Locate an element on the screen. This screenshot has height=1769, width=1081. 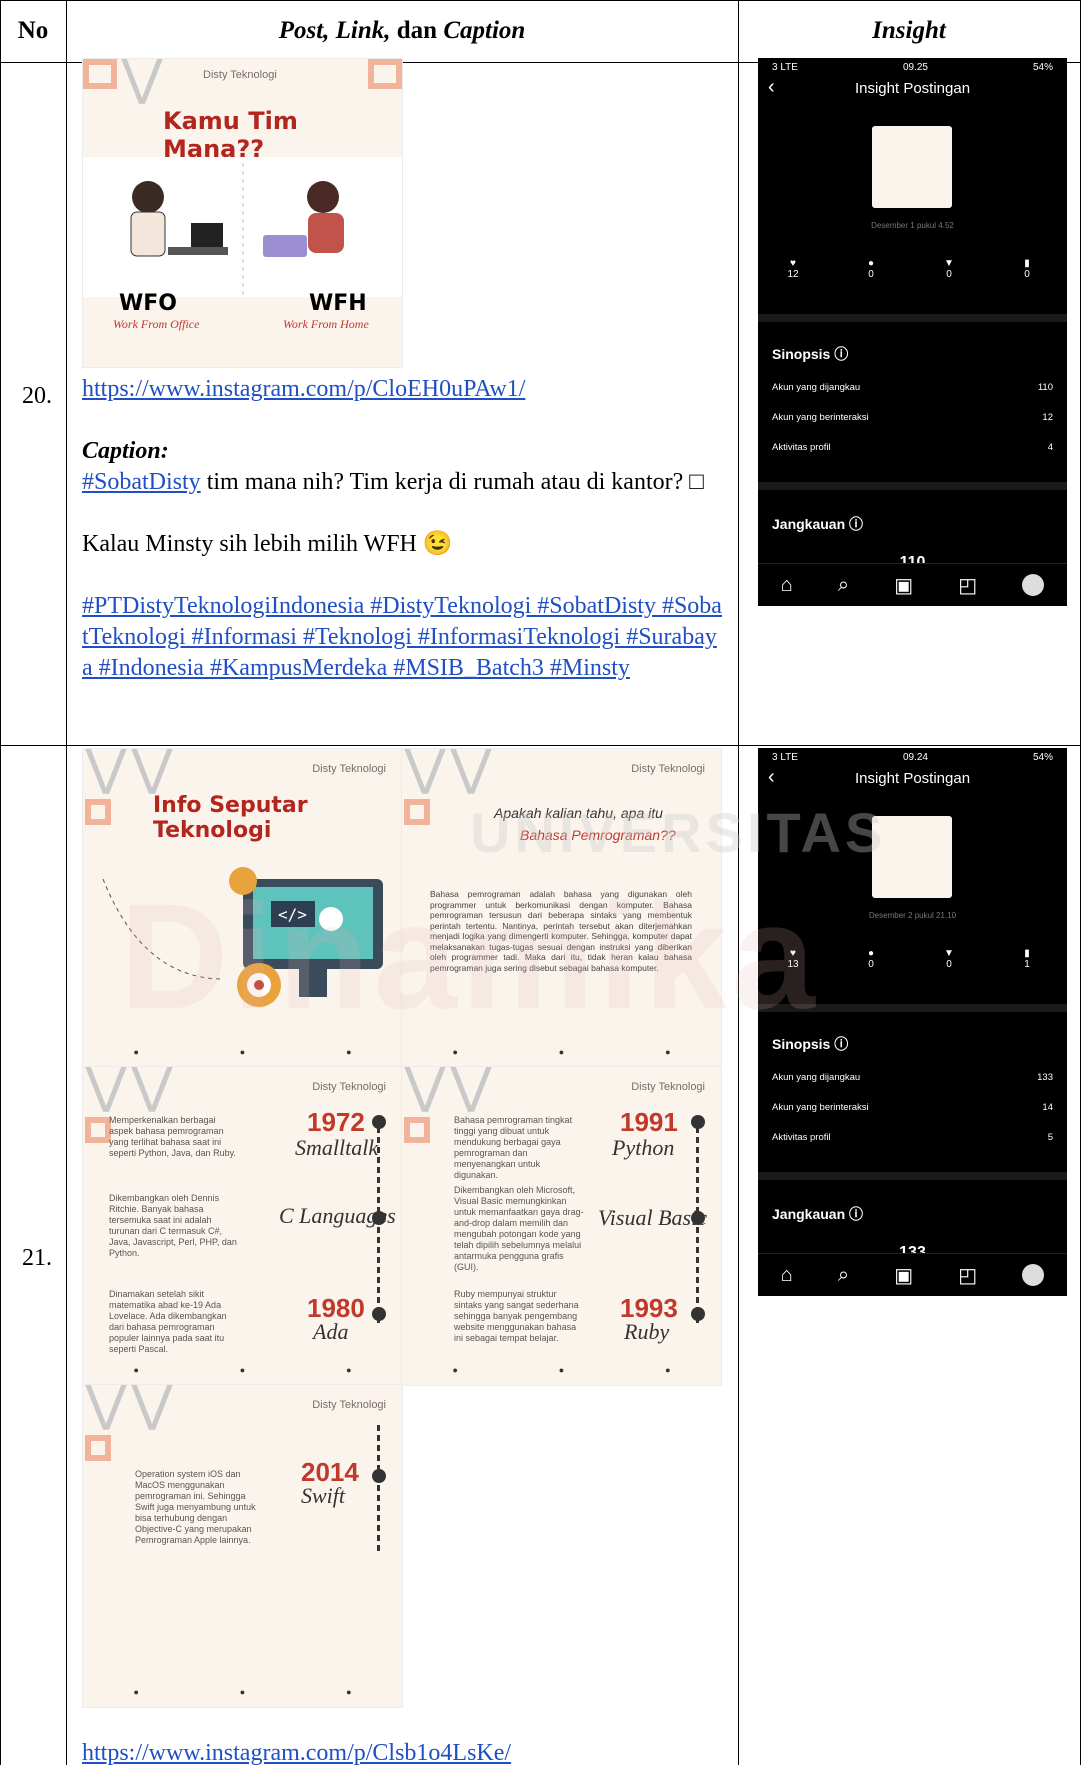
metric-value: 14 is located at coordinates (1047, 1107).